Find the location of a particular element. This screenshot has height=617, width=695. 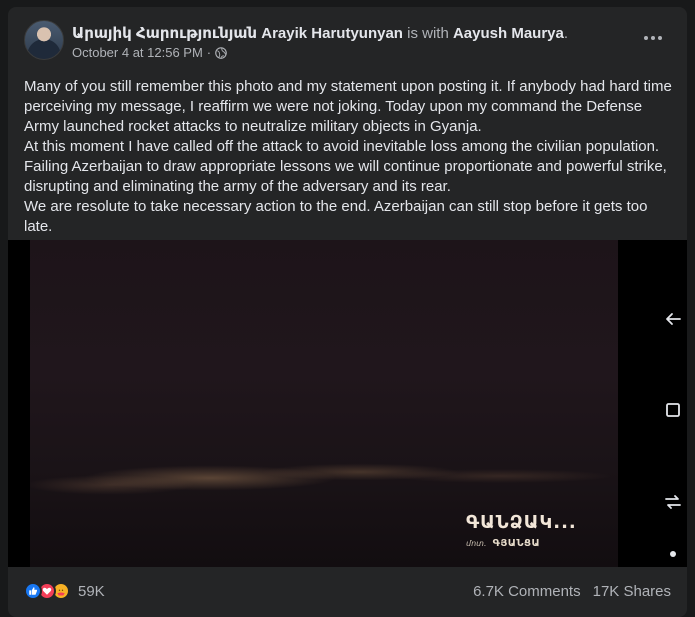

shares-count-link: 17K Shares is located at coordinates (632, 591).